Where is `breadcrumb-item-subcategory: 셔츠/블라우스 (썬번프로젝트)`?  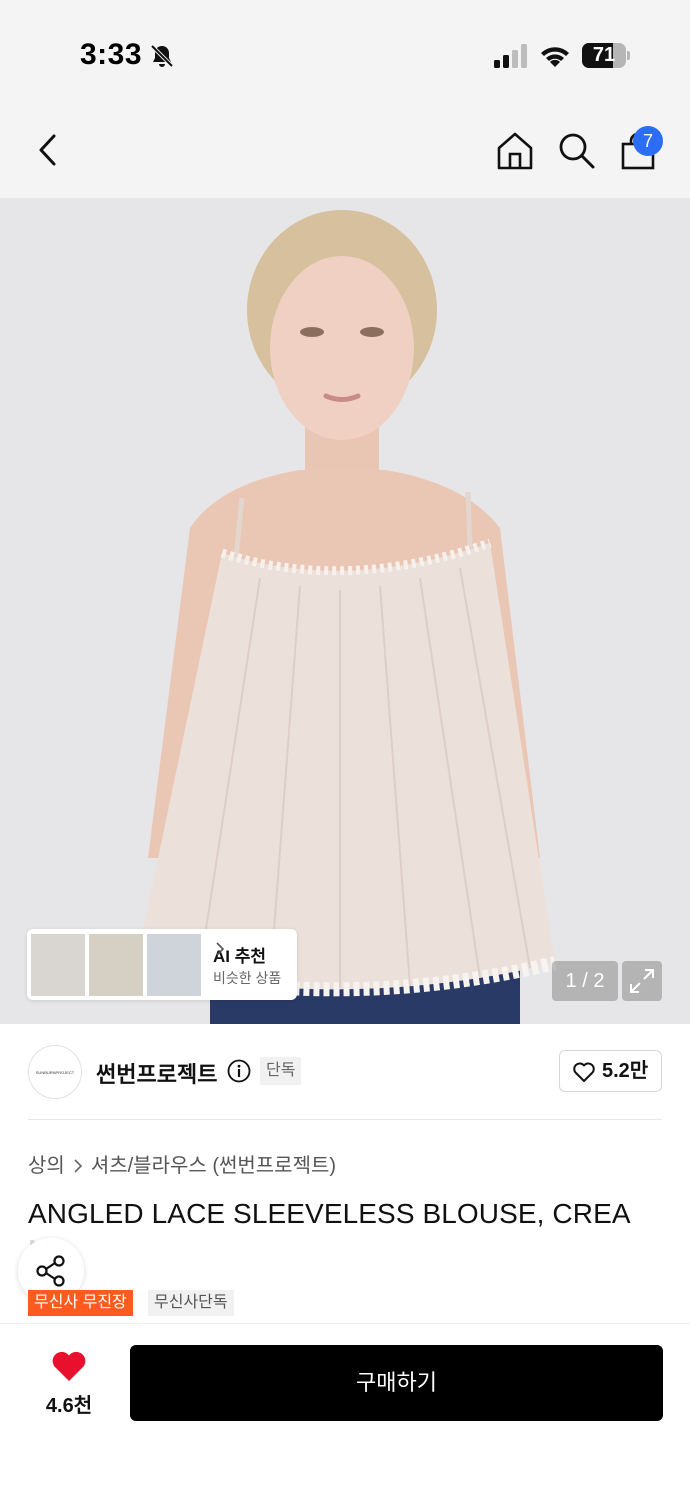 breadcrumb-item-subcategory: 셔츠/블라우스 (썬번프로젝트) is located at coordinates (213, 1166).